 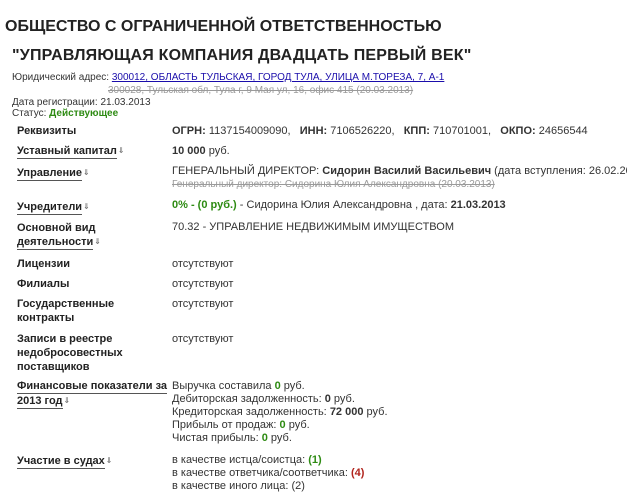 What do you see at coordinates (251, 412) in the screenshot?
I see `payables-text: Кредиторская задолженность:` at bounding box center [251, 412].